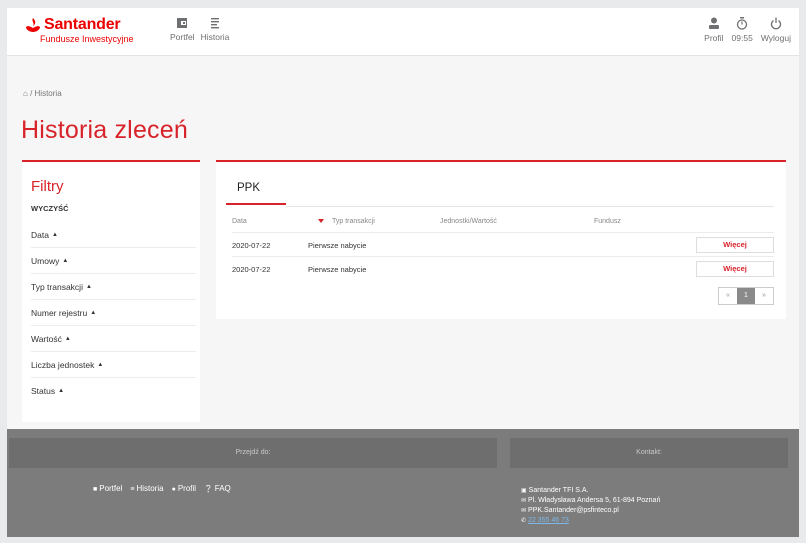 This screenshot has width=806, height=543. I want to click on profile-label: Profil, so click(714, 38).